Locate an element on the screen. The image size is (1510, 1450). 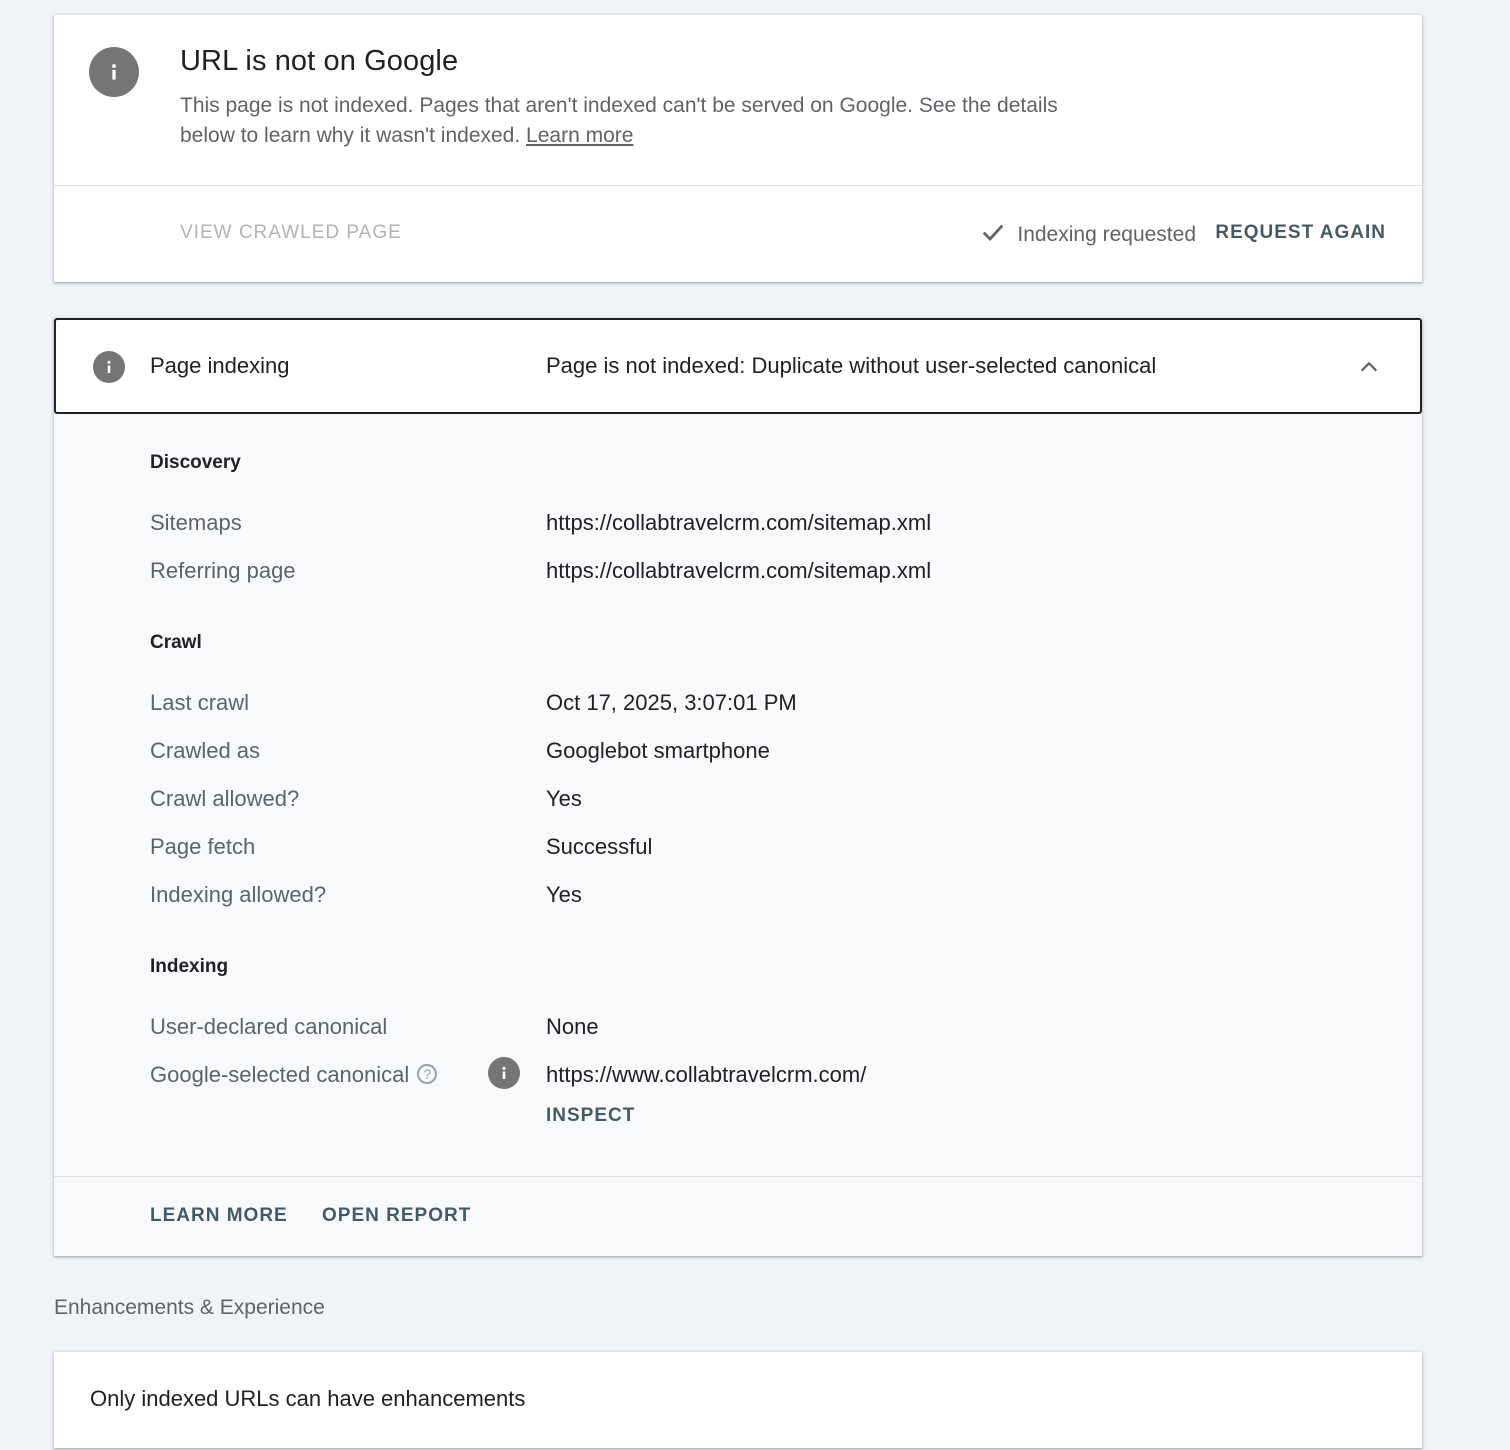
open-report-button: OPEN REPORT is located at coordinates (396, 1216).